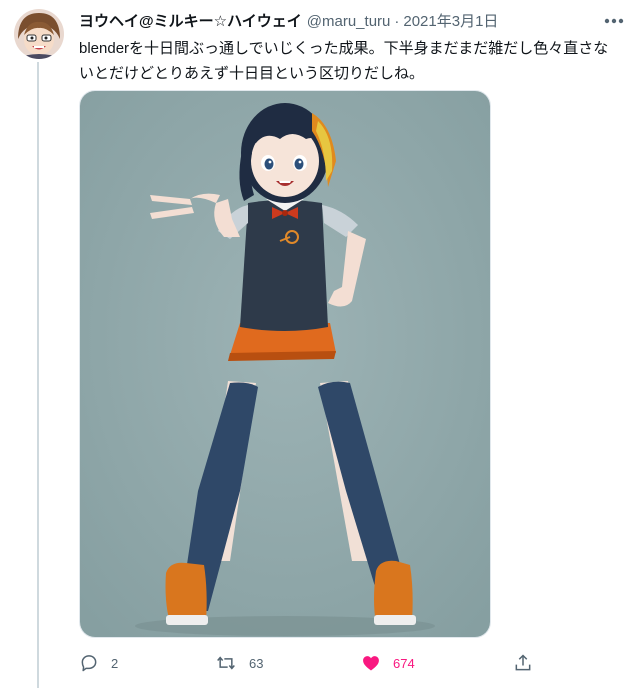 This screenshot has width=640, height=688. Describe the element at coordinates (349, 21) in the screenshot. I see `user-handle: @maru_turu` at that location.